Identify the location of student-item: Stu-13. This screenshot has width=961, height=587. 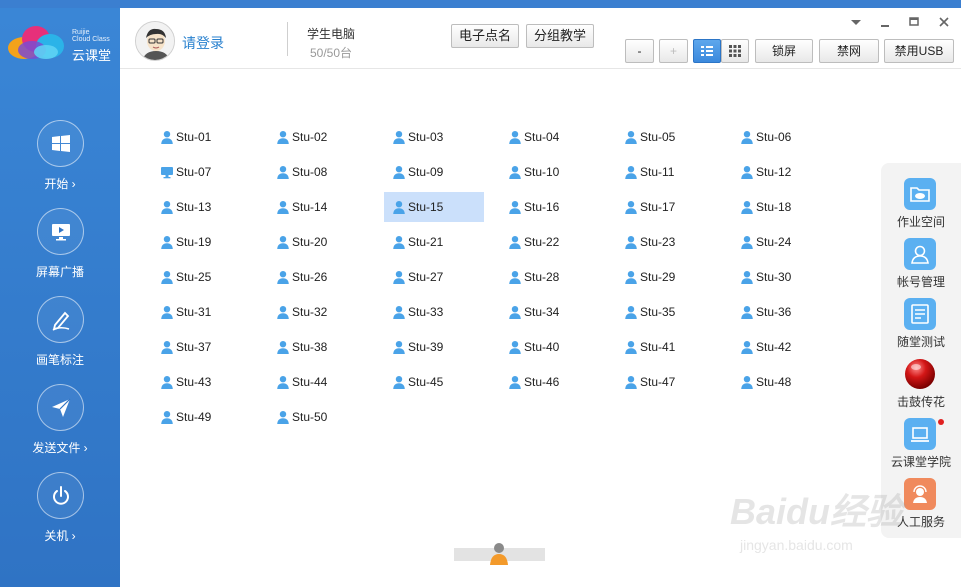
(202, 207).